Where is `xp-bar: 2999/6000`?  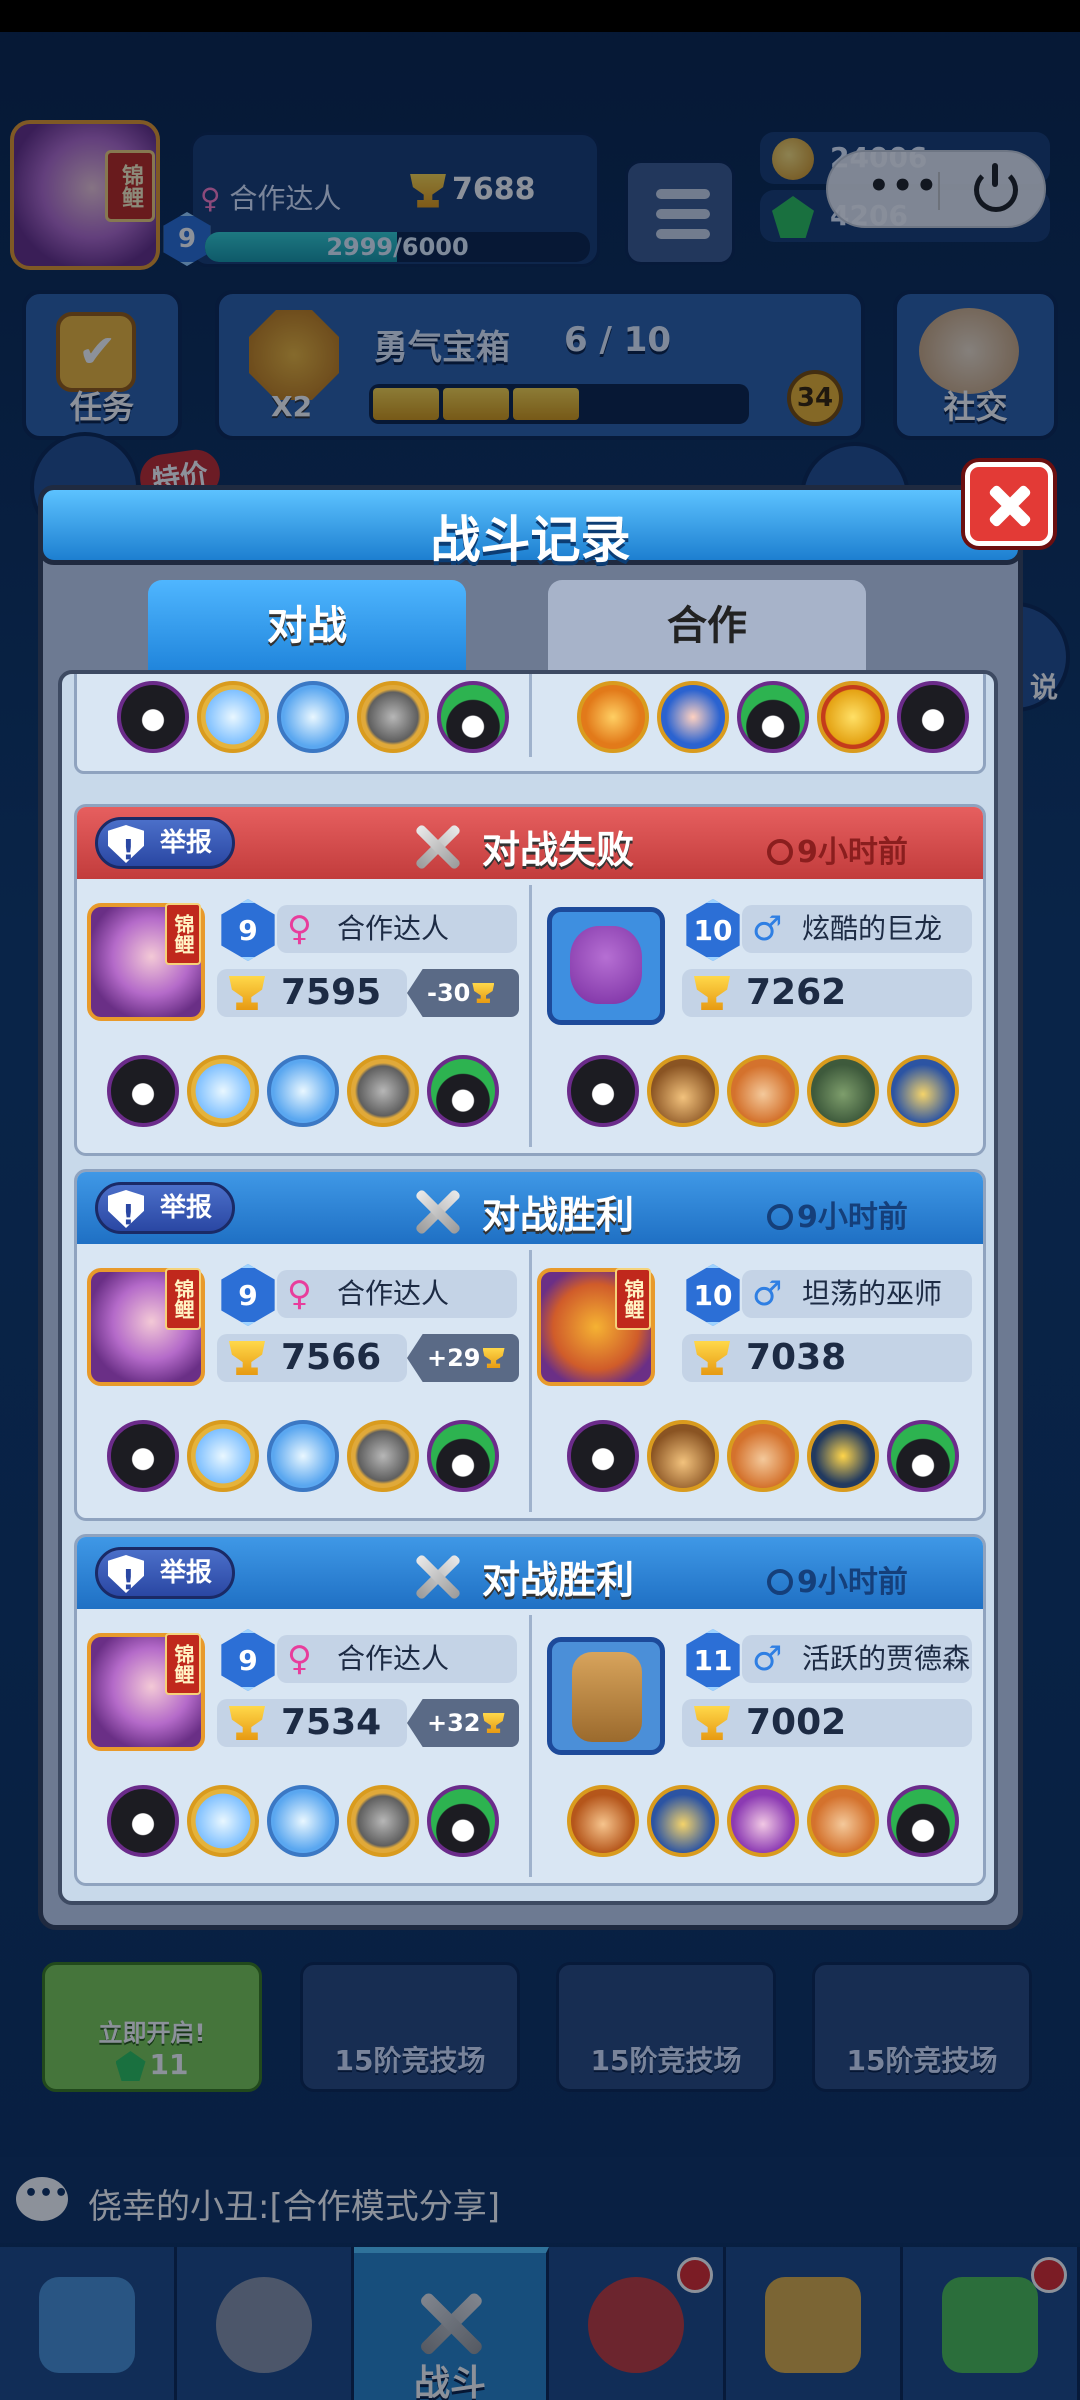 xp-bar: 2999/6000 is located at coordinates (397, 247).